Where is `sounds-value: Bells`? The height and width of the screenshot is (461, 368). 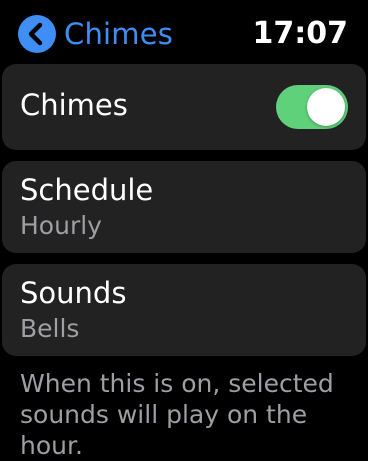 sounds-value: Bells is located at coordinates (50, 328).